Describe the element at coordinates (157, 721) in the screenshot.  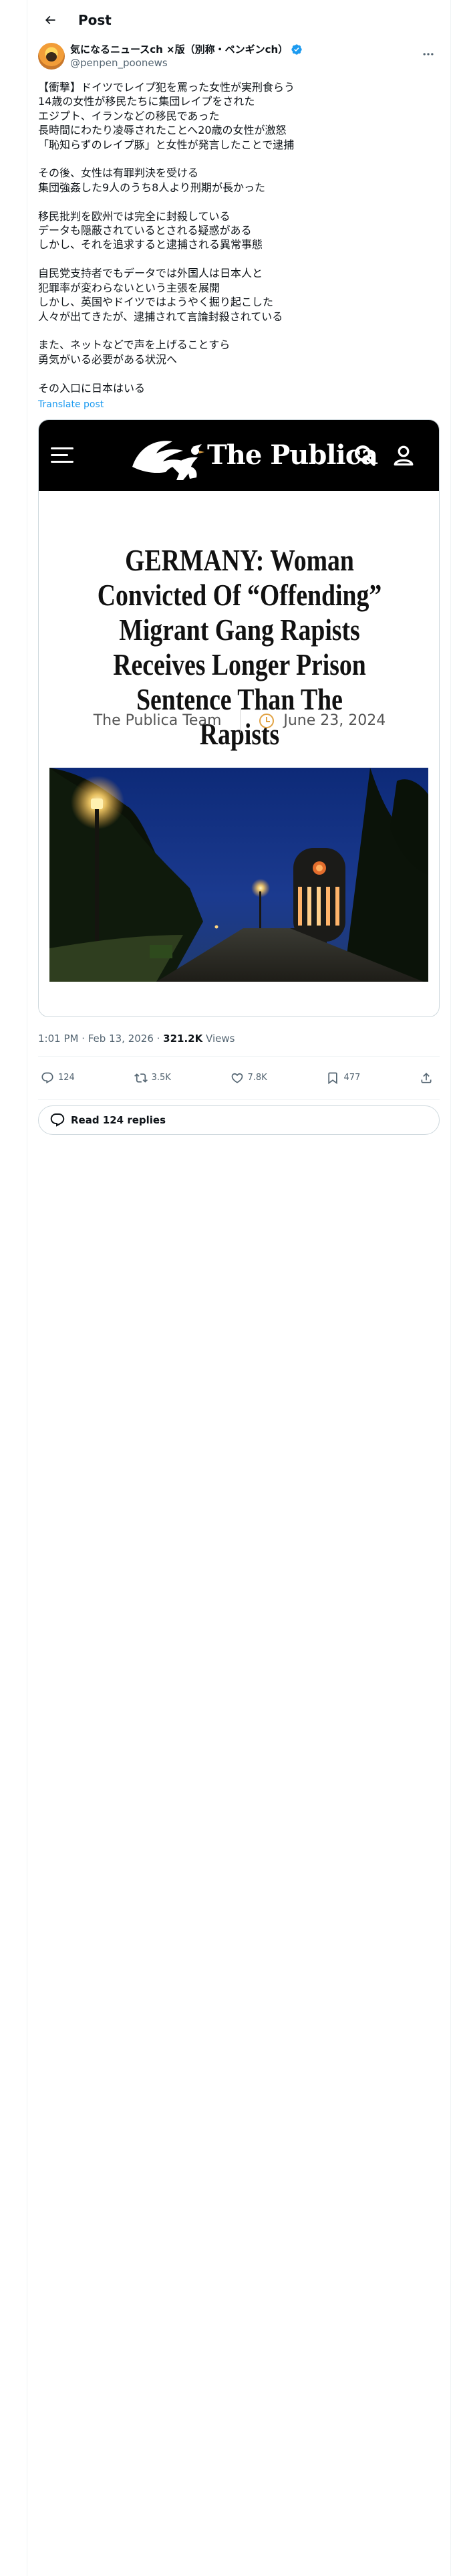
I see `article-byline: The Publica Team` at that location.